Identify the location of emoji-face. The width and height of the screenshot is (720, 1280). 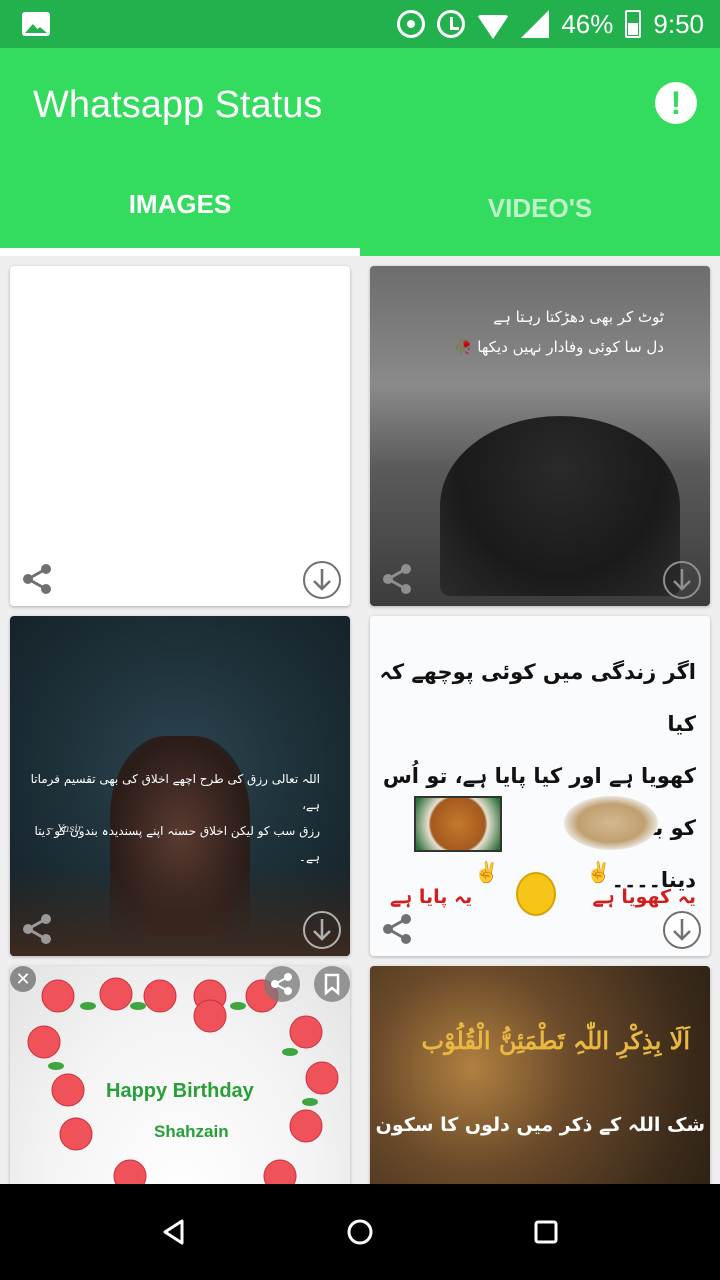
(536, 894).